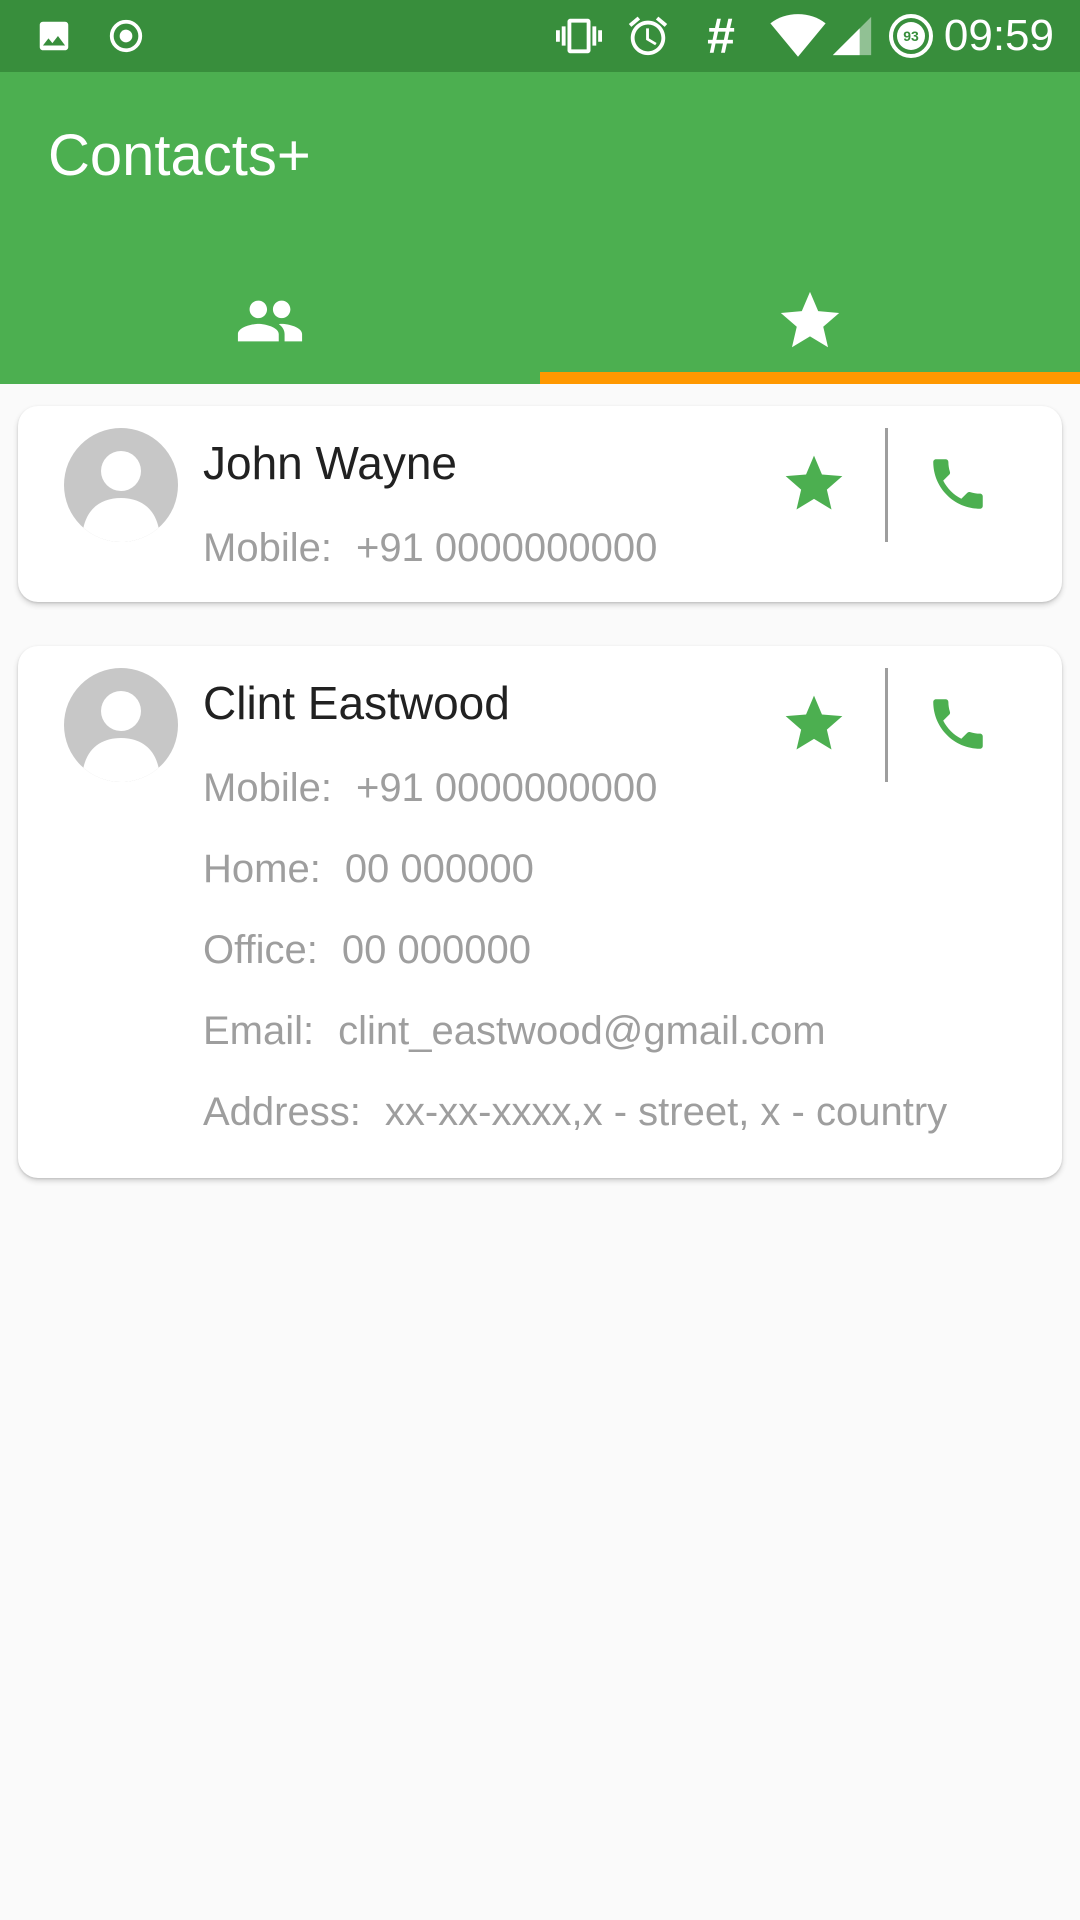  I want to click on tab-favorites, so click(810, 323).